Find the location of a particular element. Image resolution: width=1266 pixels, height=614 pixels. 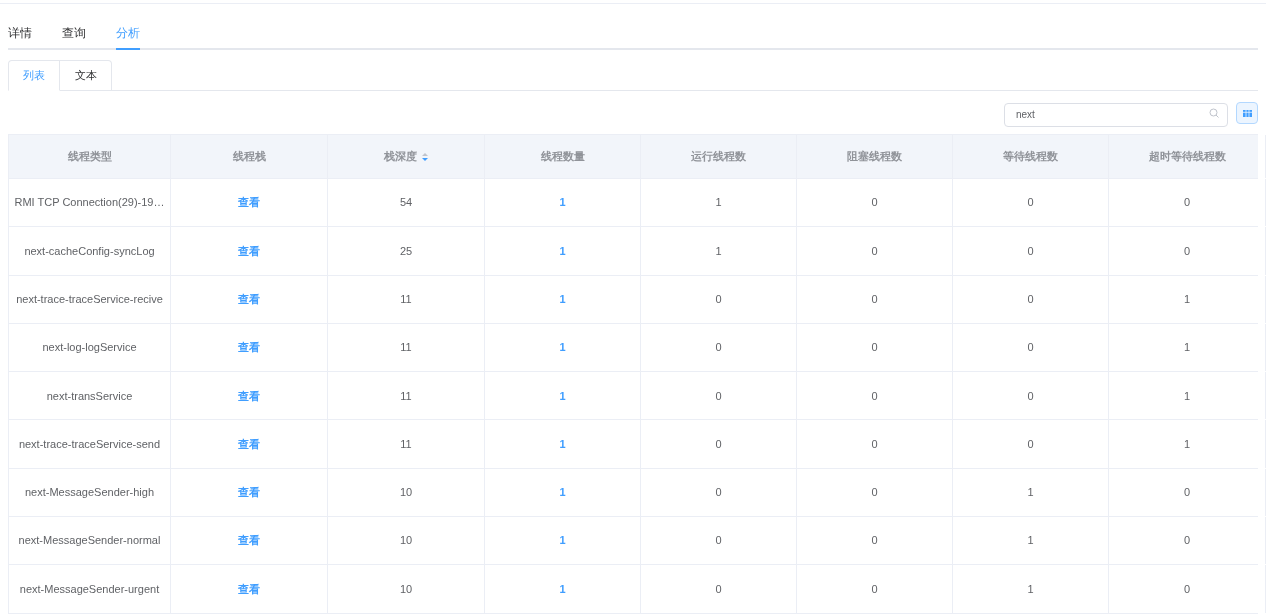

column-header: 超时等待线程数 is located at coordinates (1187, 157).